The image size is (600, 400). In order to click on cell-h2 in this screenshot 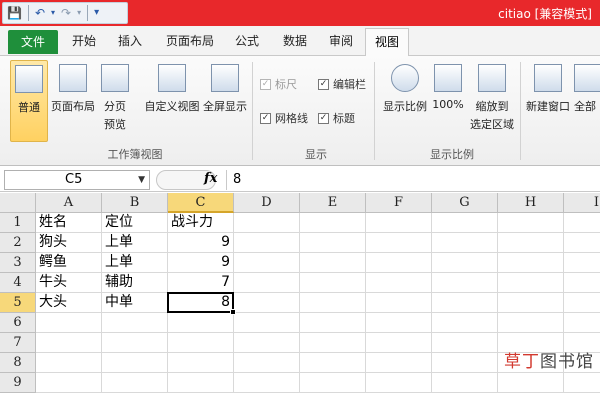, I will do `click(531, 243)`.